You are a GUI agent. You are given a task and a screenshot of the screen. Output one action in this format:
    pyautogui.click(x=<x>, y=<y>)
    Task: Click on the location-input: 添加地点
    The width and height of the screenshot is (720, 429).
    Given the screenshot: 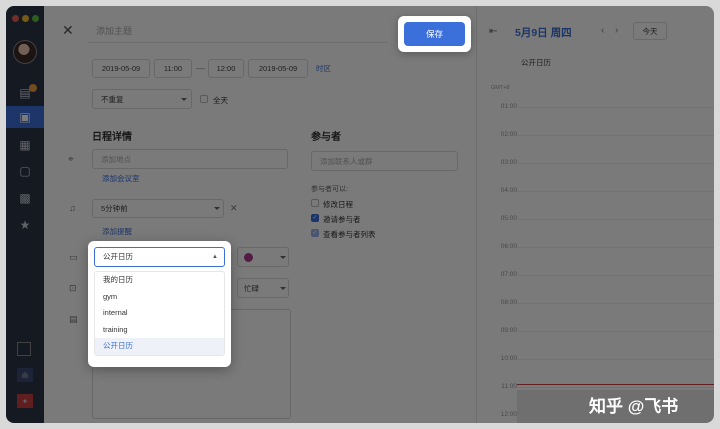 What is the action you would take?
    pyautogui.click(x=190, y=159)
    